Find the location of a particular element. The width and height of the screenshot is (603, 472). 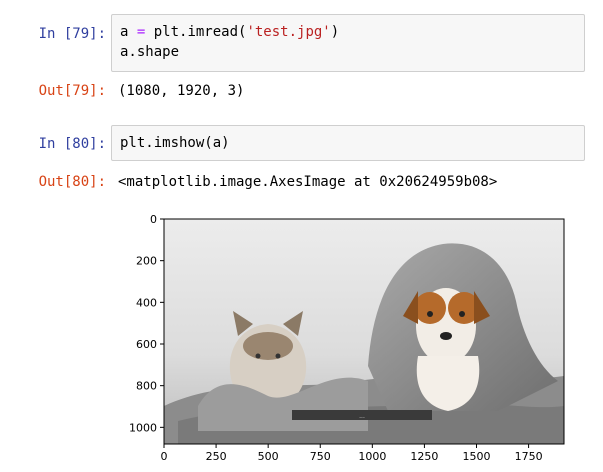

x-tick-label: 1750 is located at coordinates (529, 456).